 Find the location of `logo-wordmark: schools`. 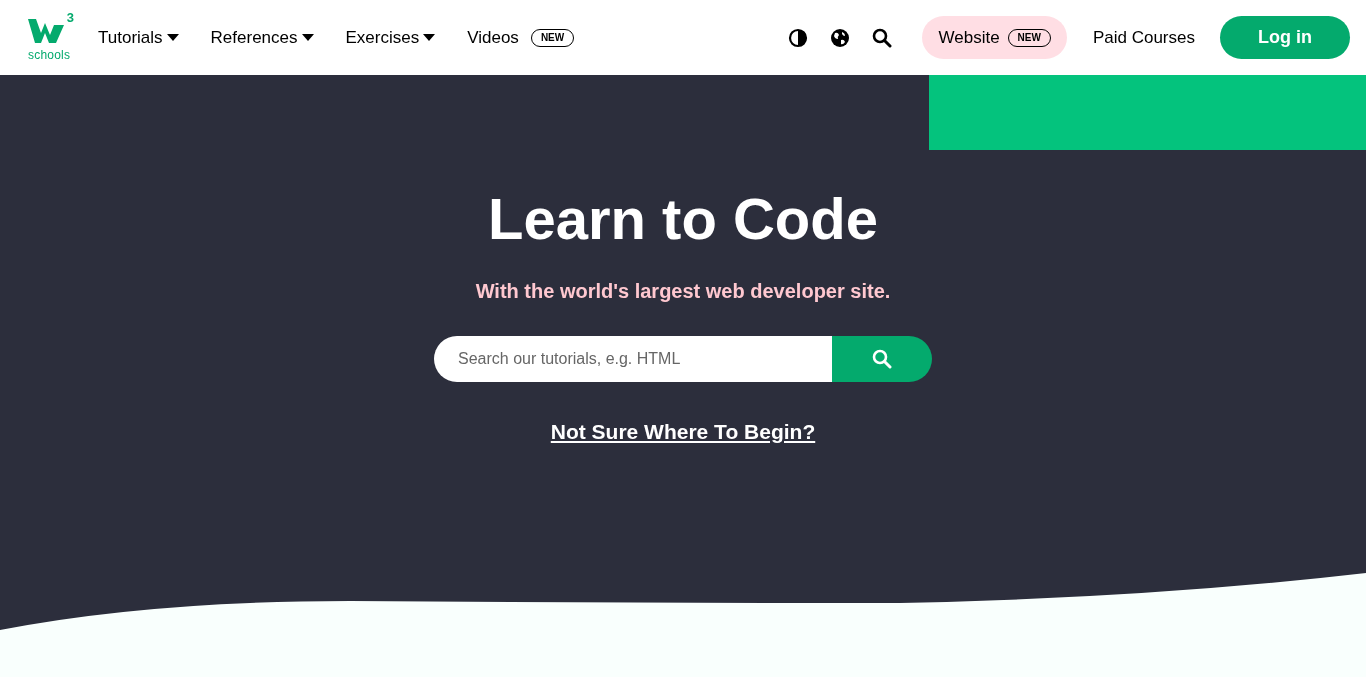

logo-wordmark: schools is located at coordinates (49, 54).